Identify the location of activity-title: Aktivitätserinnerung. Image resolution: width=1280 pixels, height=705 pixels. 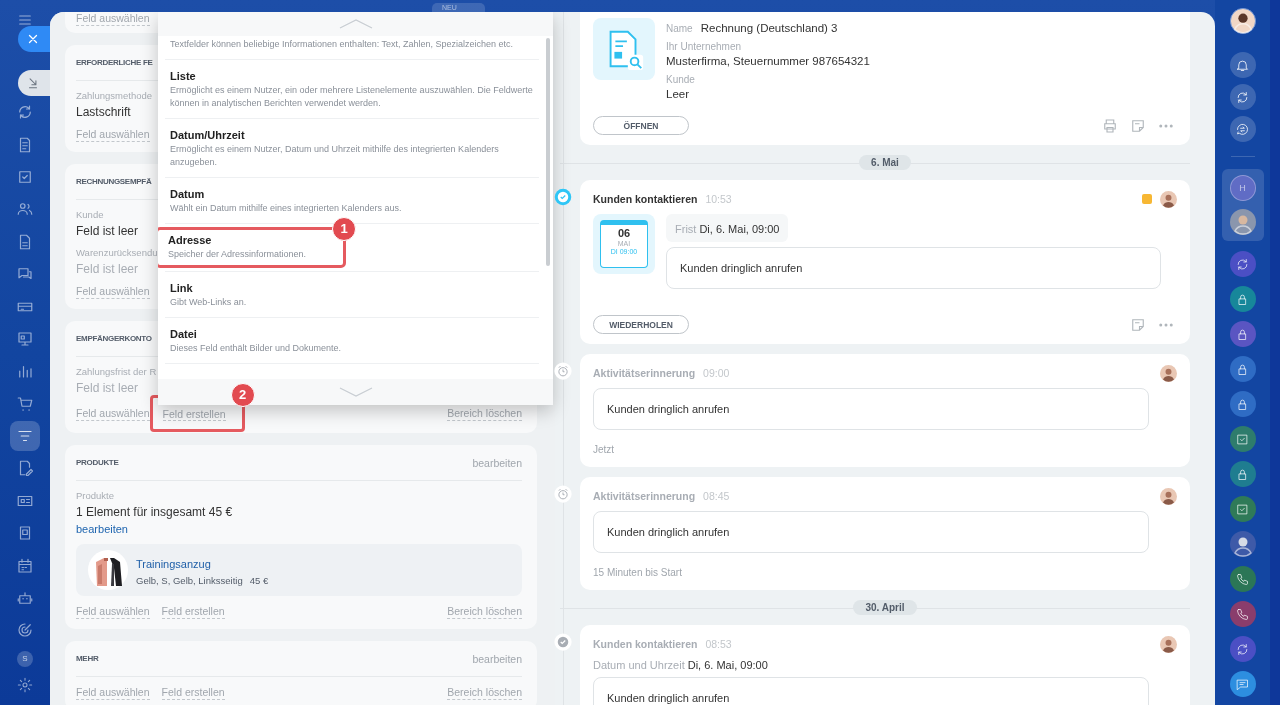
(644, 496).